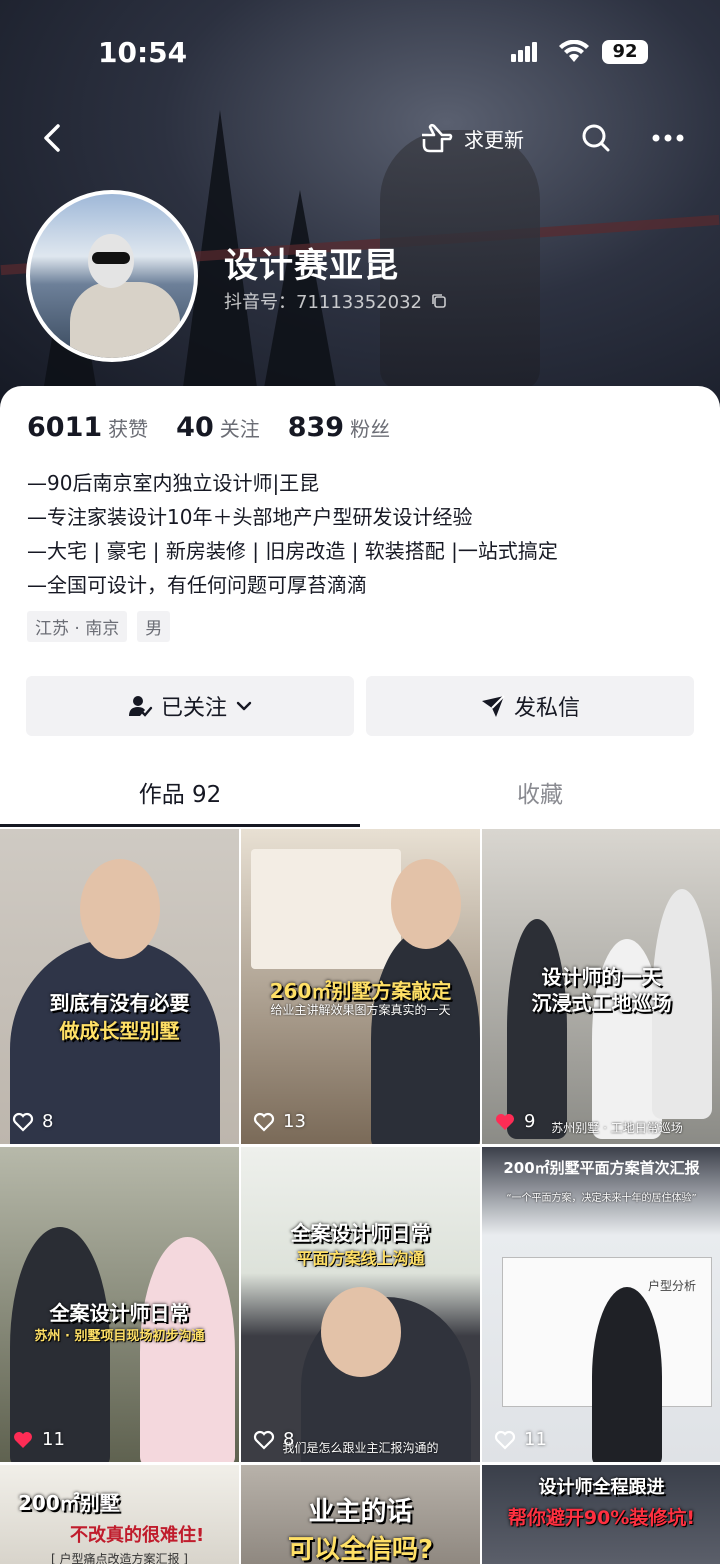  I want to click on request-update-button: 求更新, so click(471, 138).